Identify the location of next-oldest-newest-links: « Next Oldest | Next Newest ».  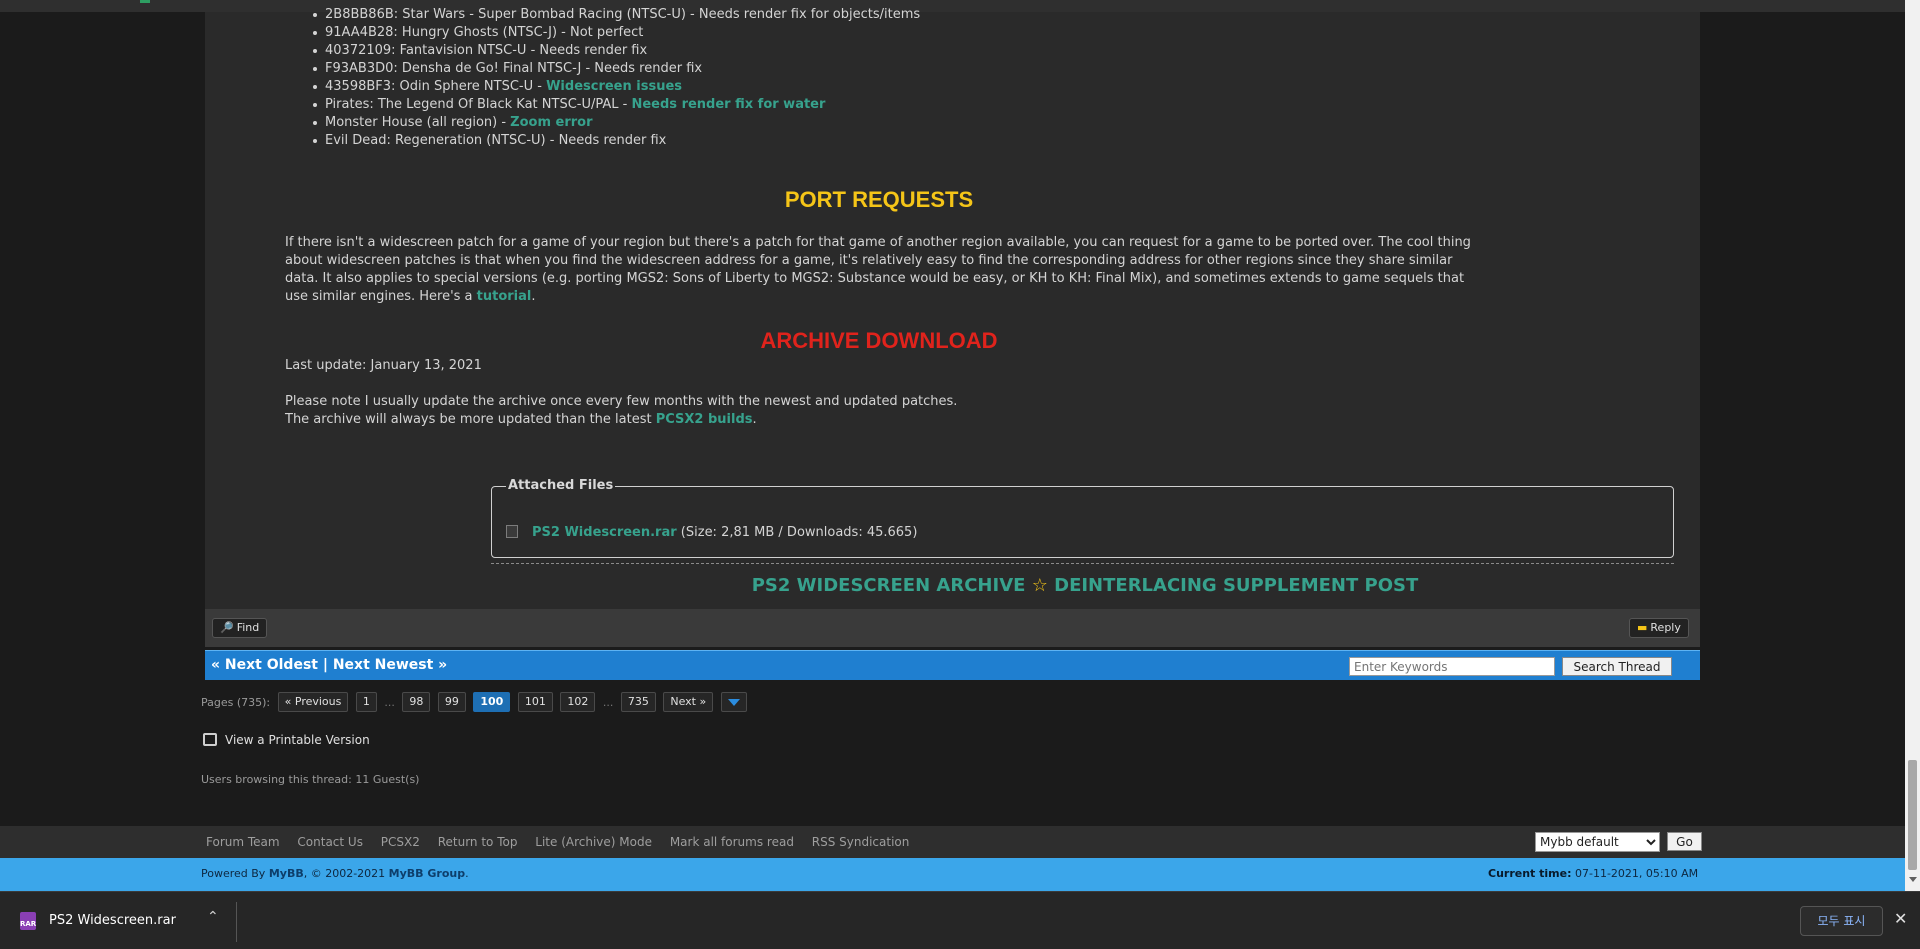
(329, 665).